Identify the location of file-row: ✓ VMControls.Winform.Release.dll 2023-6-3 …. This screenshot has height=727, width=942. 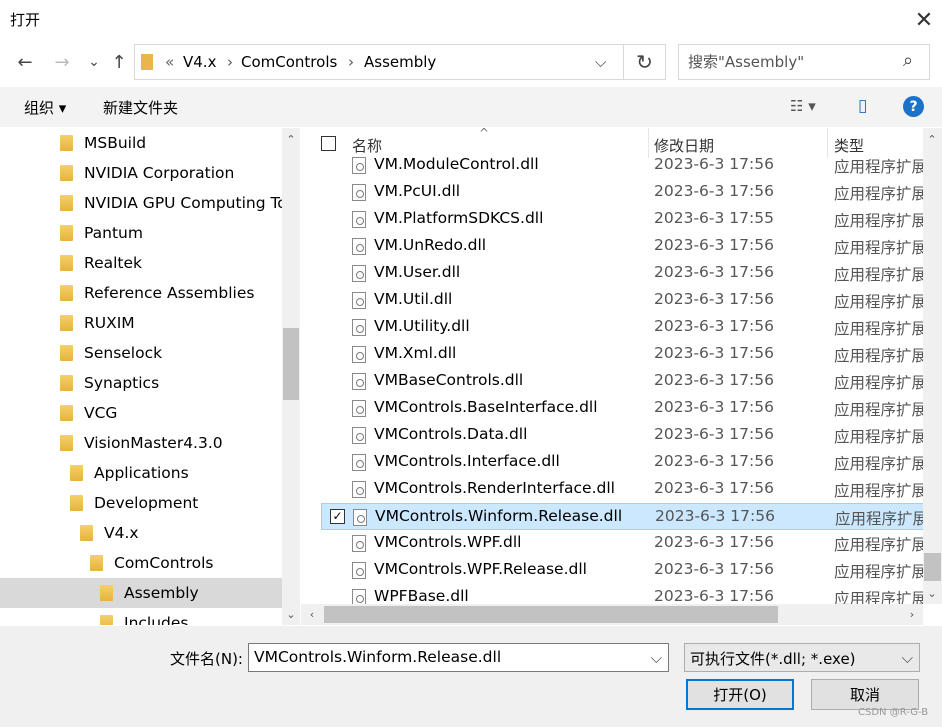
(622, 516).